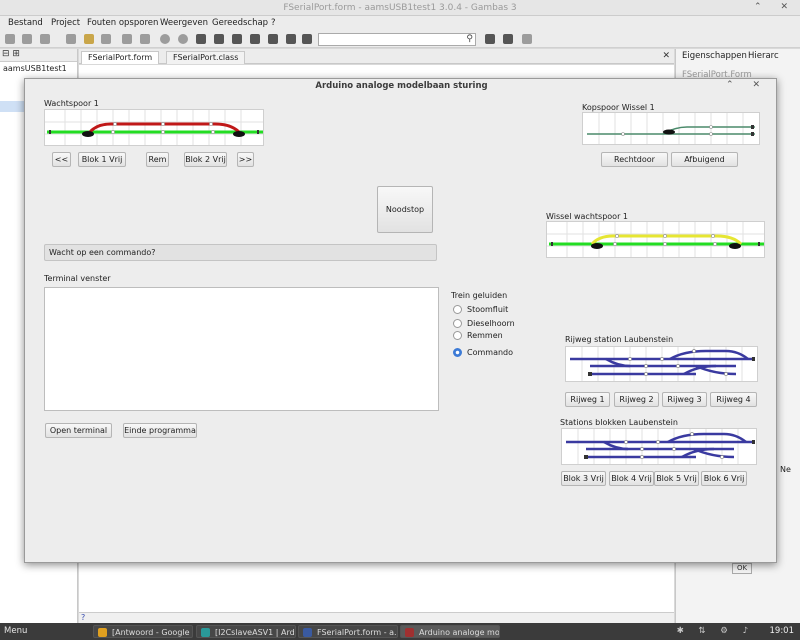 The width and height of the screenshot is (800, 640). What do you see at coordinates (307, 632) in the screenshot?
I see `gambas-icon` at bounding box center [307, 632].